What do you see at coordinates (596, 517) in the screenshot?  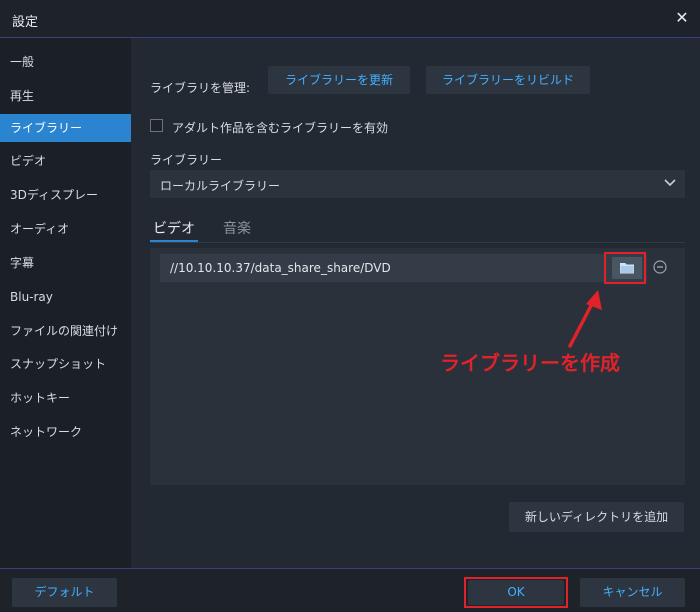 I see `add-directory-button: 新しいディレクトリを追加` at bounding box center [596, 517].